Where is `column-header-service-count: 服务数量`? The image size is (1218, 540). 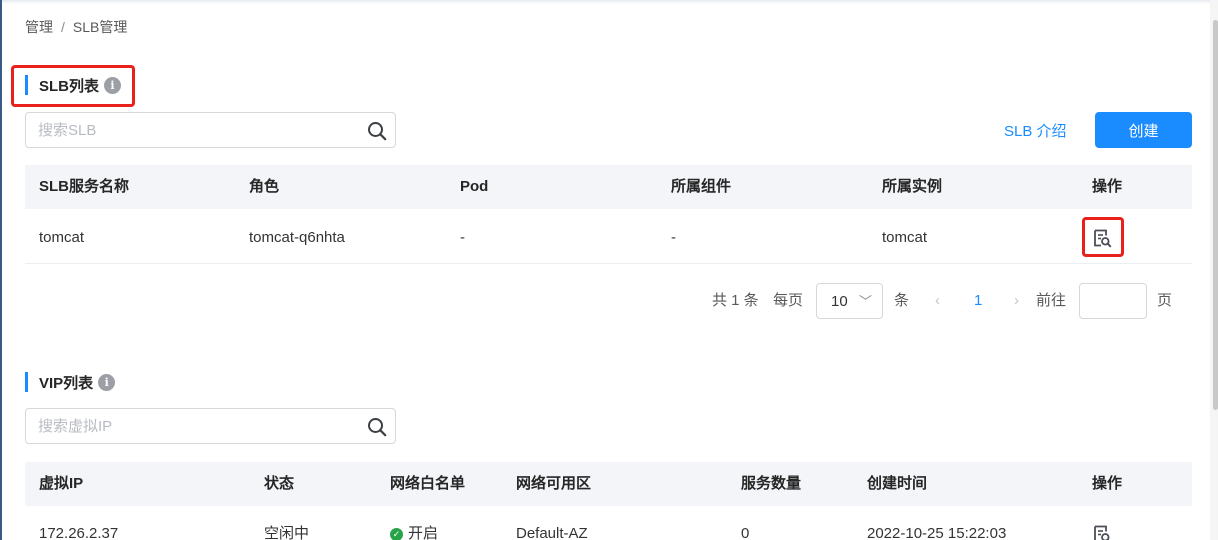 column-header-service-count: 服务数量 is located at coordinates (771, 483).